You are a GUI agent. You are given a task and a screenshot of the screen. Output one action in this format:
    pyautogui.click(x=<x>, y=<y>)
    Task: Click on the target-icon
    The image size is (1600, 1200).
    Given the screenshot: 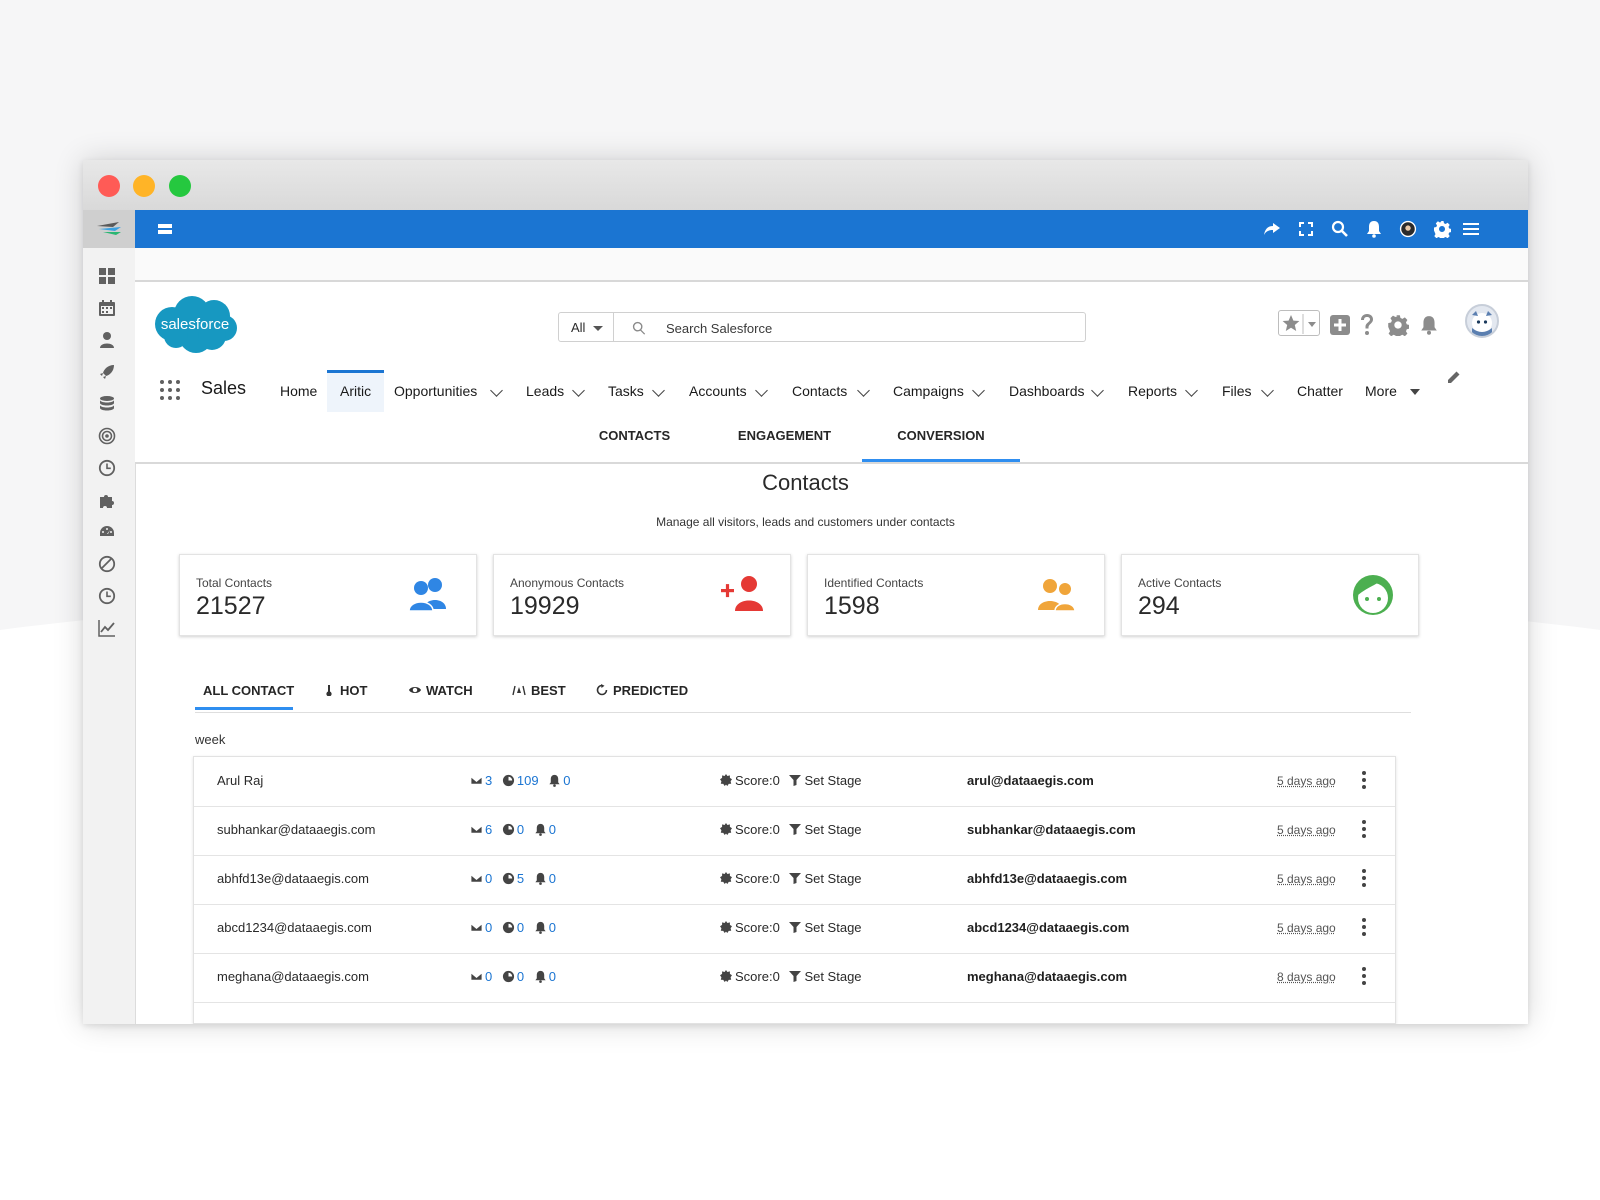 What is the action you would take?
    pyautogui.click(x=107, y=436)
    